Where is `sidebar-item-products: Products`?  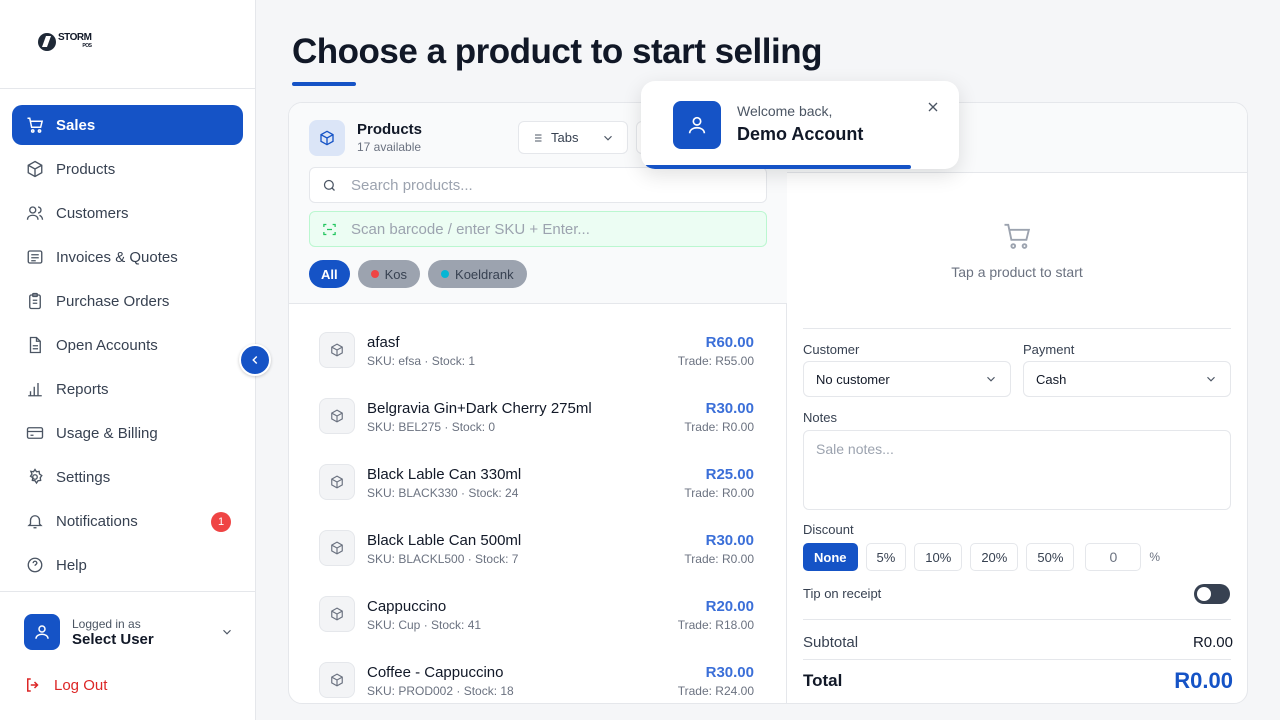
sidebar-item-products: Products is located at coordinates (127, 169).